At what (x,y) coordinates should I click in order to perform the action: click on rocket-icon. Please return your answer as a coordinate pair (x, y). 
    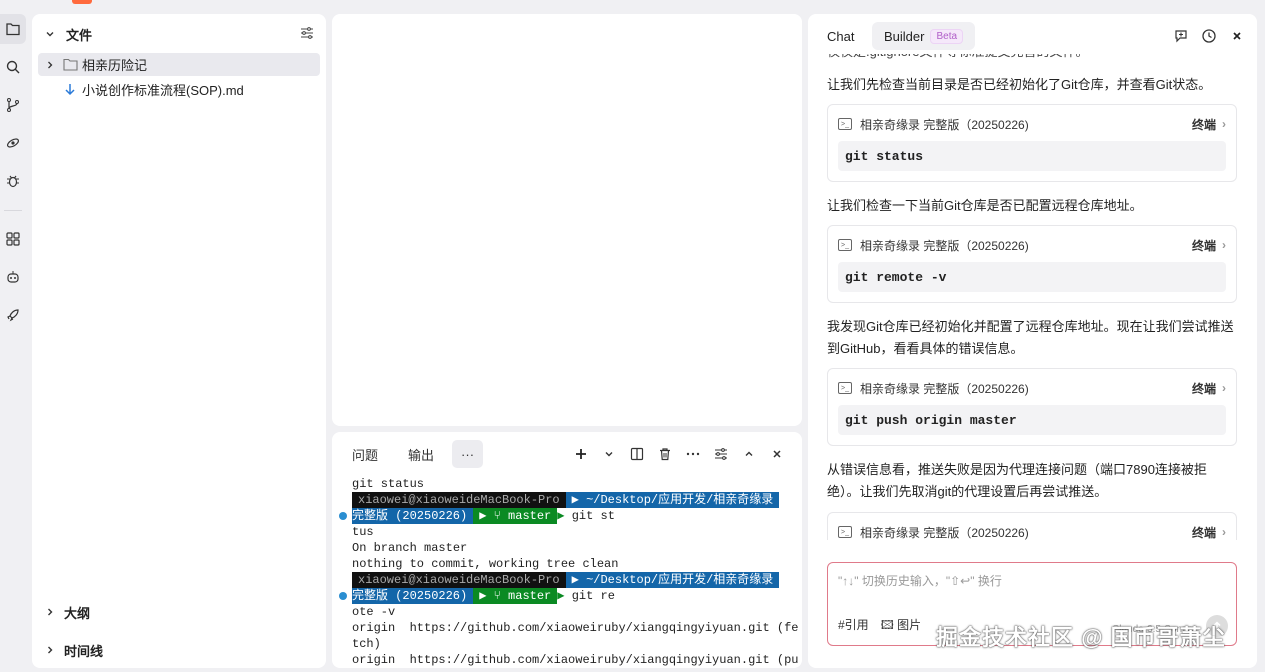
    Looking at the image, I should click on (13, 315).